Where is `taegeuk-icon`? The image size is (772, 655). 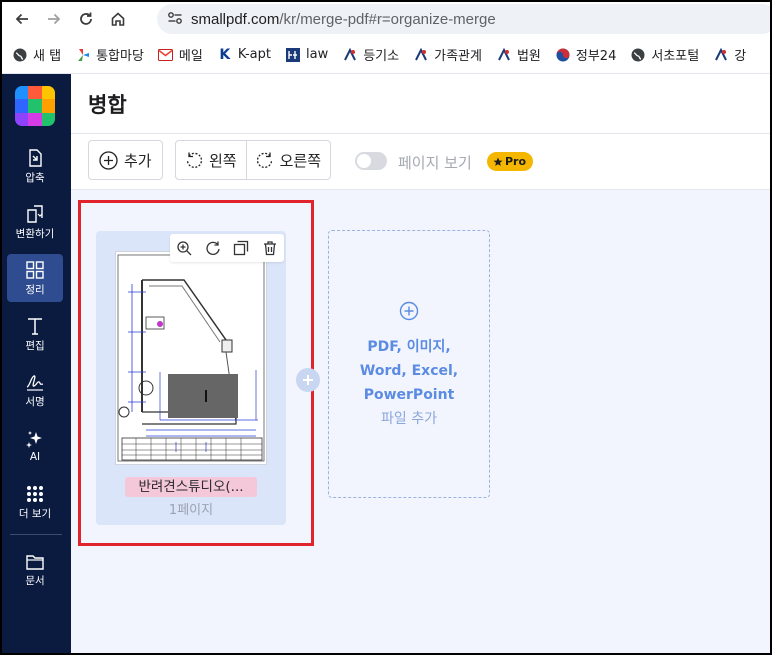
taegeuk-icon is located at coordinates (563, 55).